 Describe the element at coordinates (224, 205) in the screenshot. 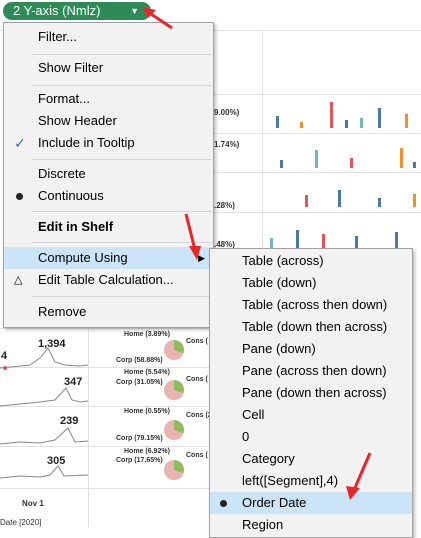

I see `pct-label: .28%)` at that location.